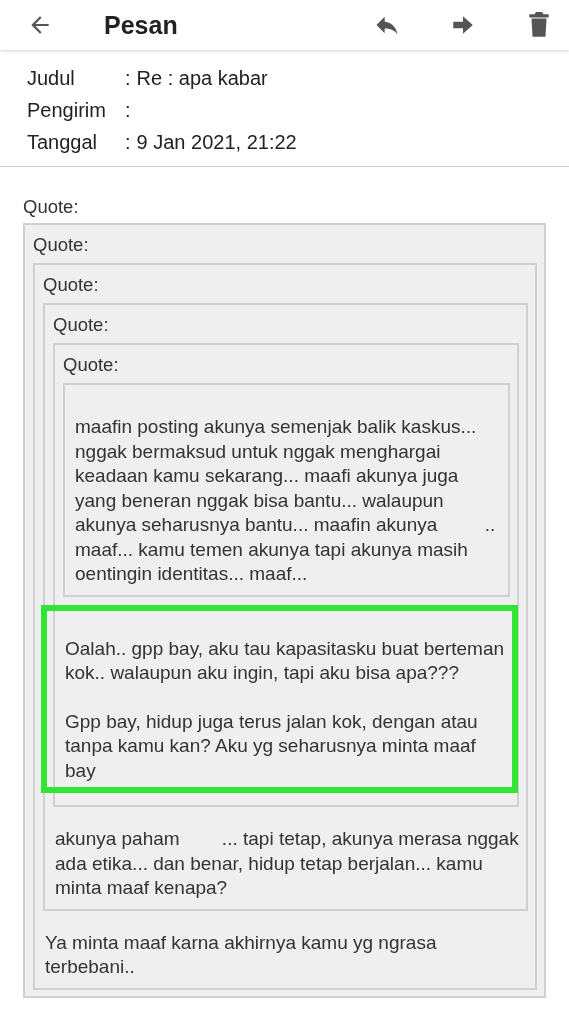 The image size is (569, 1024). Describe the element at coordinates (141, 25) in the screenshot. I see `screen-title: Pesan` at that location.